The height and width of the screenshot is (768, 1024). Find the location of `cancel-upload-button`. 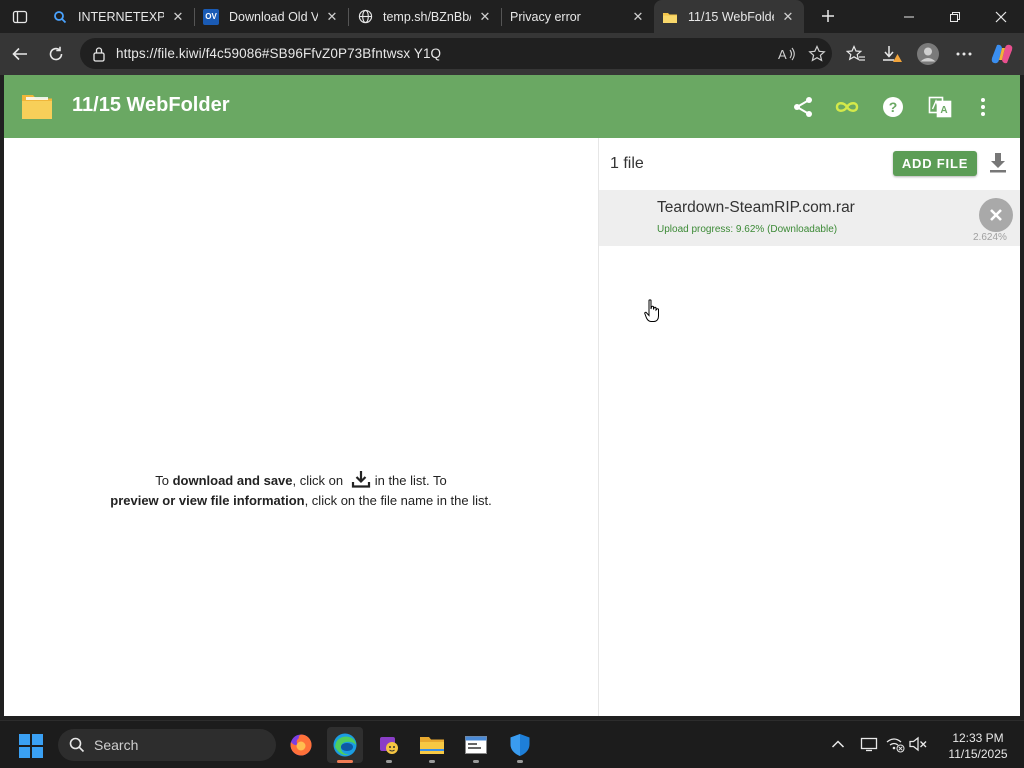

cancel-upload-button is located at coordinates (996, 215).